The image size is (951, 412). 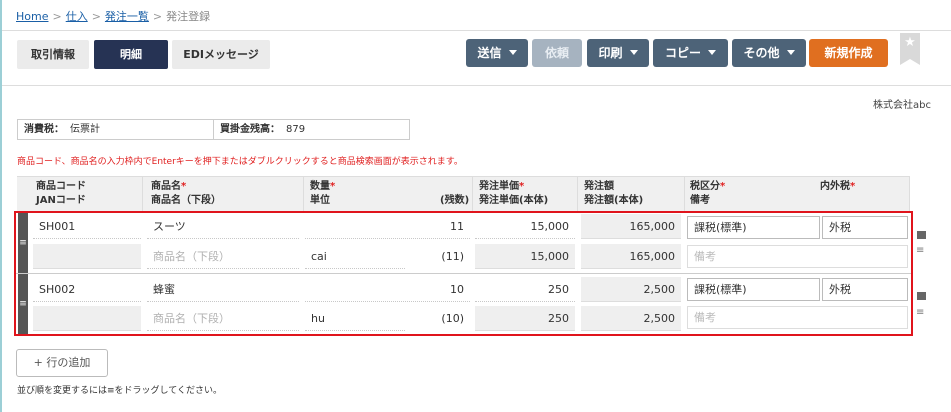 What do you see at coordinates (44, 129) in the screenshot?
I see `tax-label: 消費税：` at bounding box center [44, 129].